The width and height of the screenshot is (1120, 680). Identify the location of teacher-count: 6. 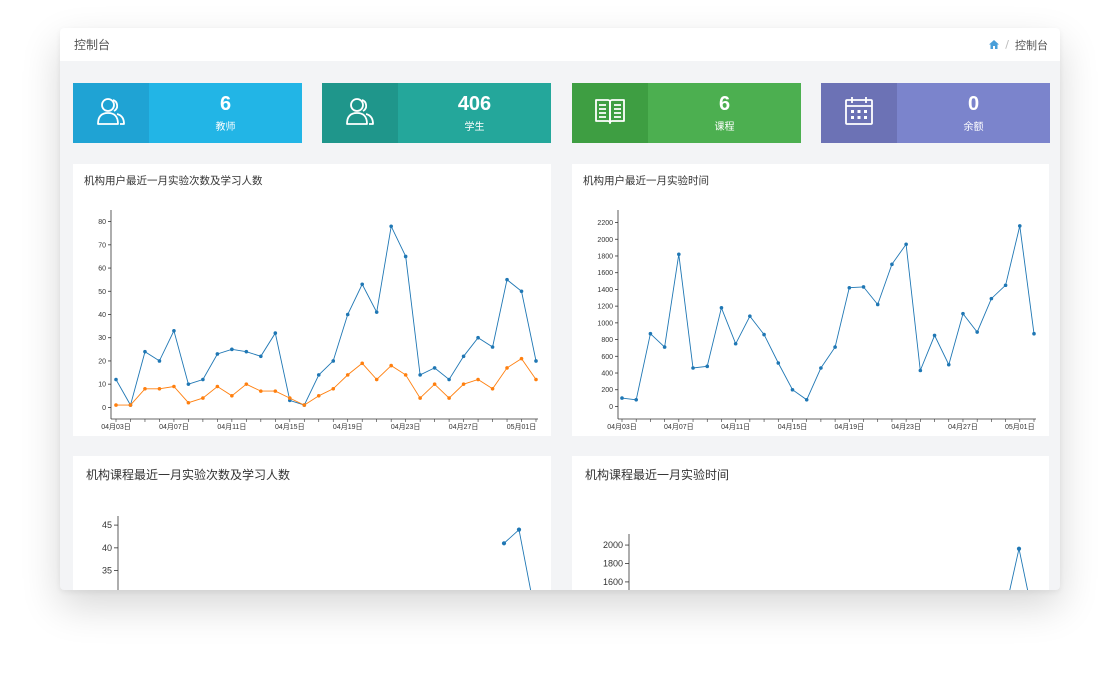
(225, 104).